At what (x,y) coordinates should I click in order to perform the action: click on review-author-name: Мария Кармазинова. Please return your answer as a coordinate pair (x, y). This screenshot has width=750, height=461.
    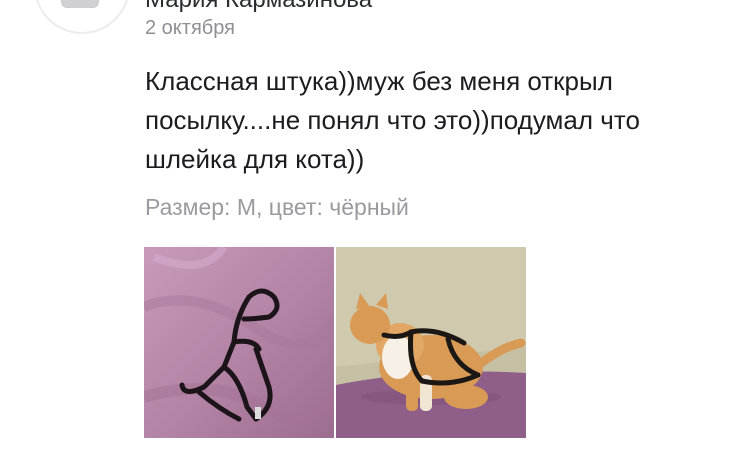
    Looking at the image, I should click on (258, 7).